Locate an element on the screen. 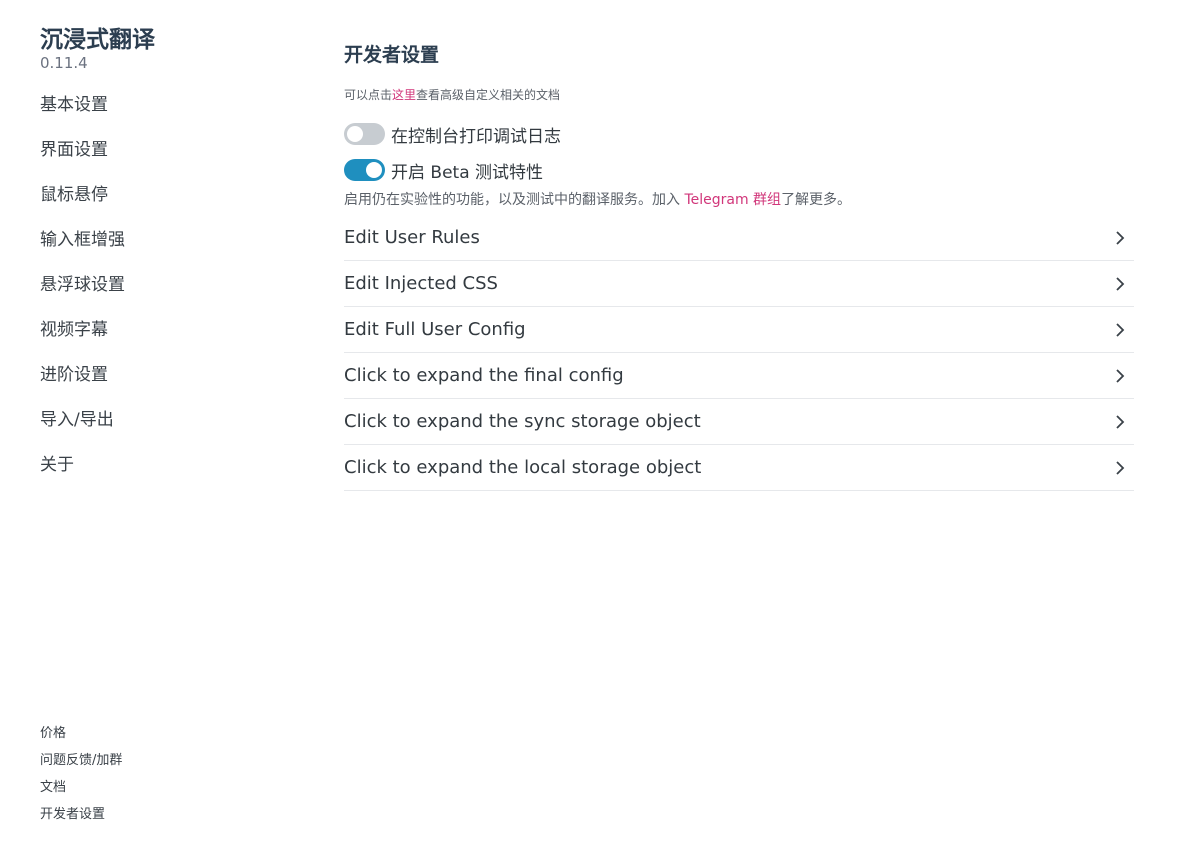  docs-help-suffix: 查看高级自定义相关的文档 is located at coordinates (488, 95).